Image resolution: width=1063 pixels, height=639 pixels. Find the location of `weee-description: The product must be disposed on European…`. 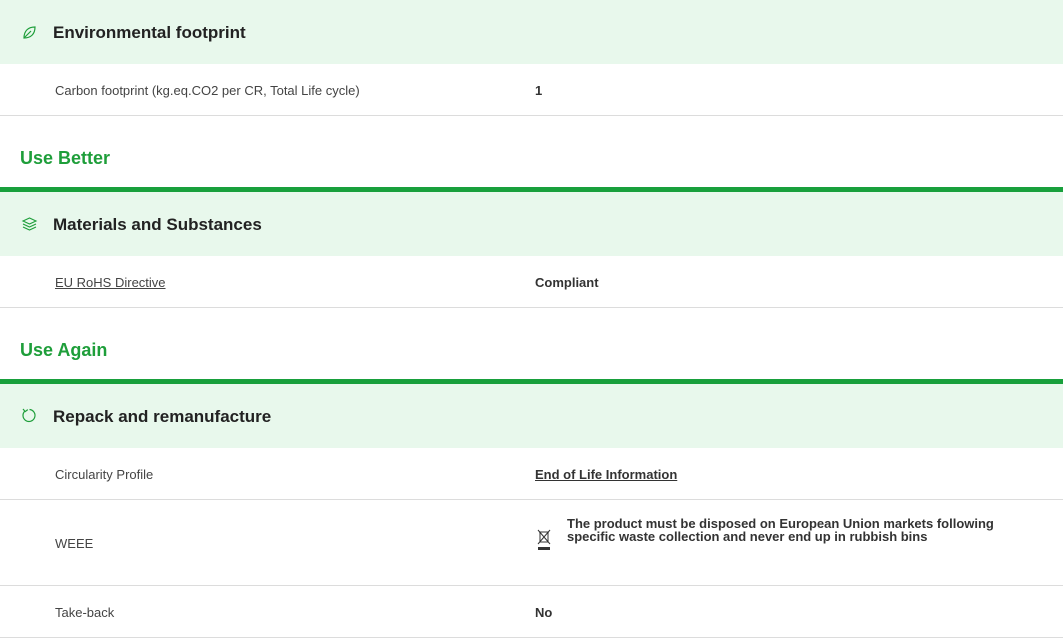

weee-description: The product must be disposed on European… is located at coordinates (780, 530).